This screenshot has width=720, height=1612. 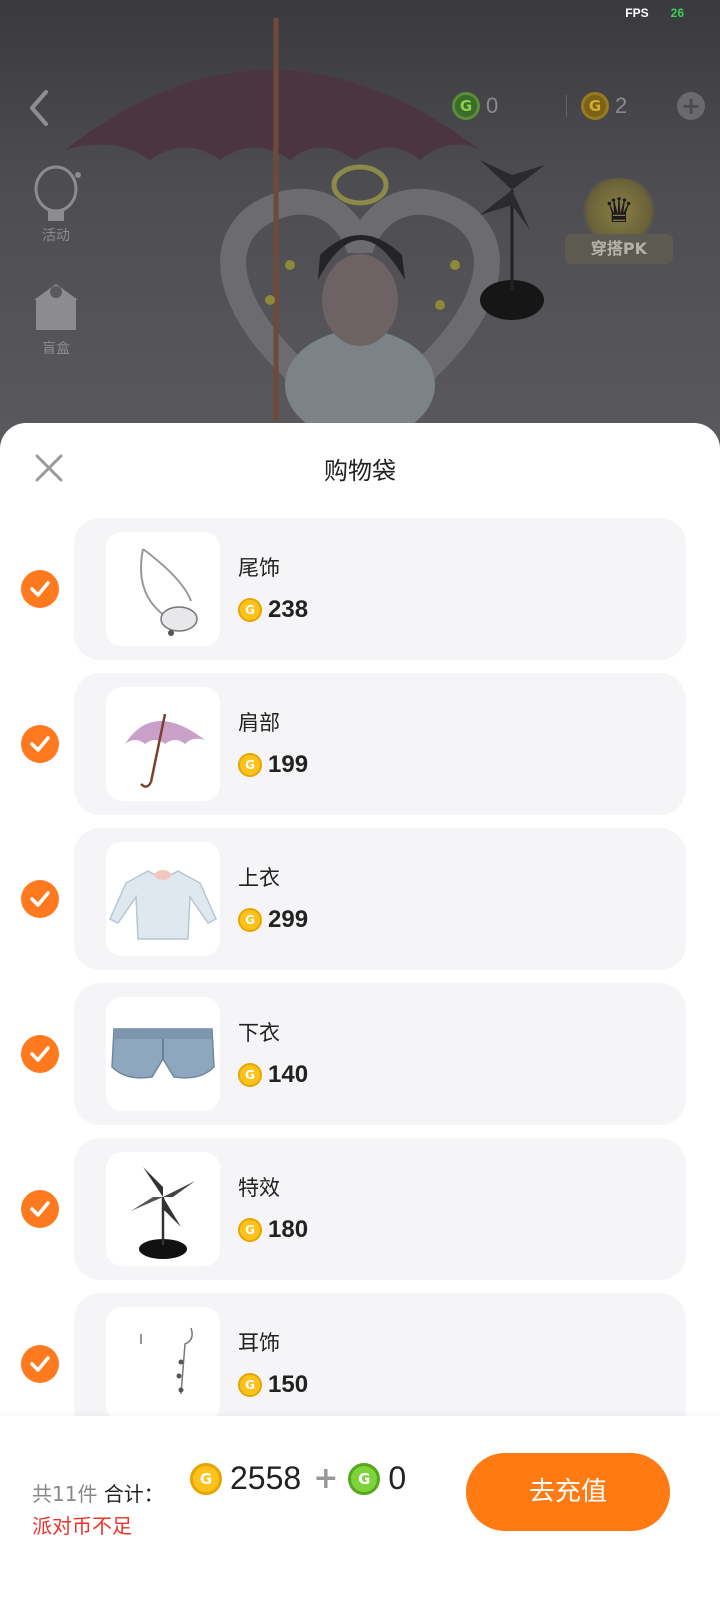 I want to click on item-count: 共11件 合计：, so click(x=98, y=1492).